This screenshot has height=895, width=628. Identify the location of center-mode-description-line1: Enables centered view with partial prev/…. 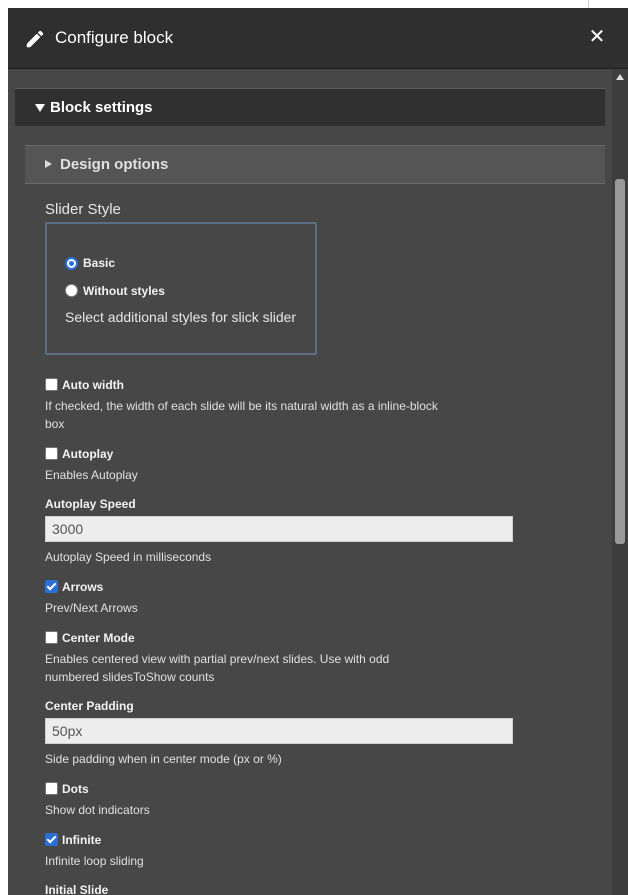
(217, 659).